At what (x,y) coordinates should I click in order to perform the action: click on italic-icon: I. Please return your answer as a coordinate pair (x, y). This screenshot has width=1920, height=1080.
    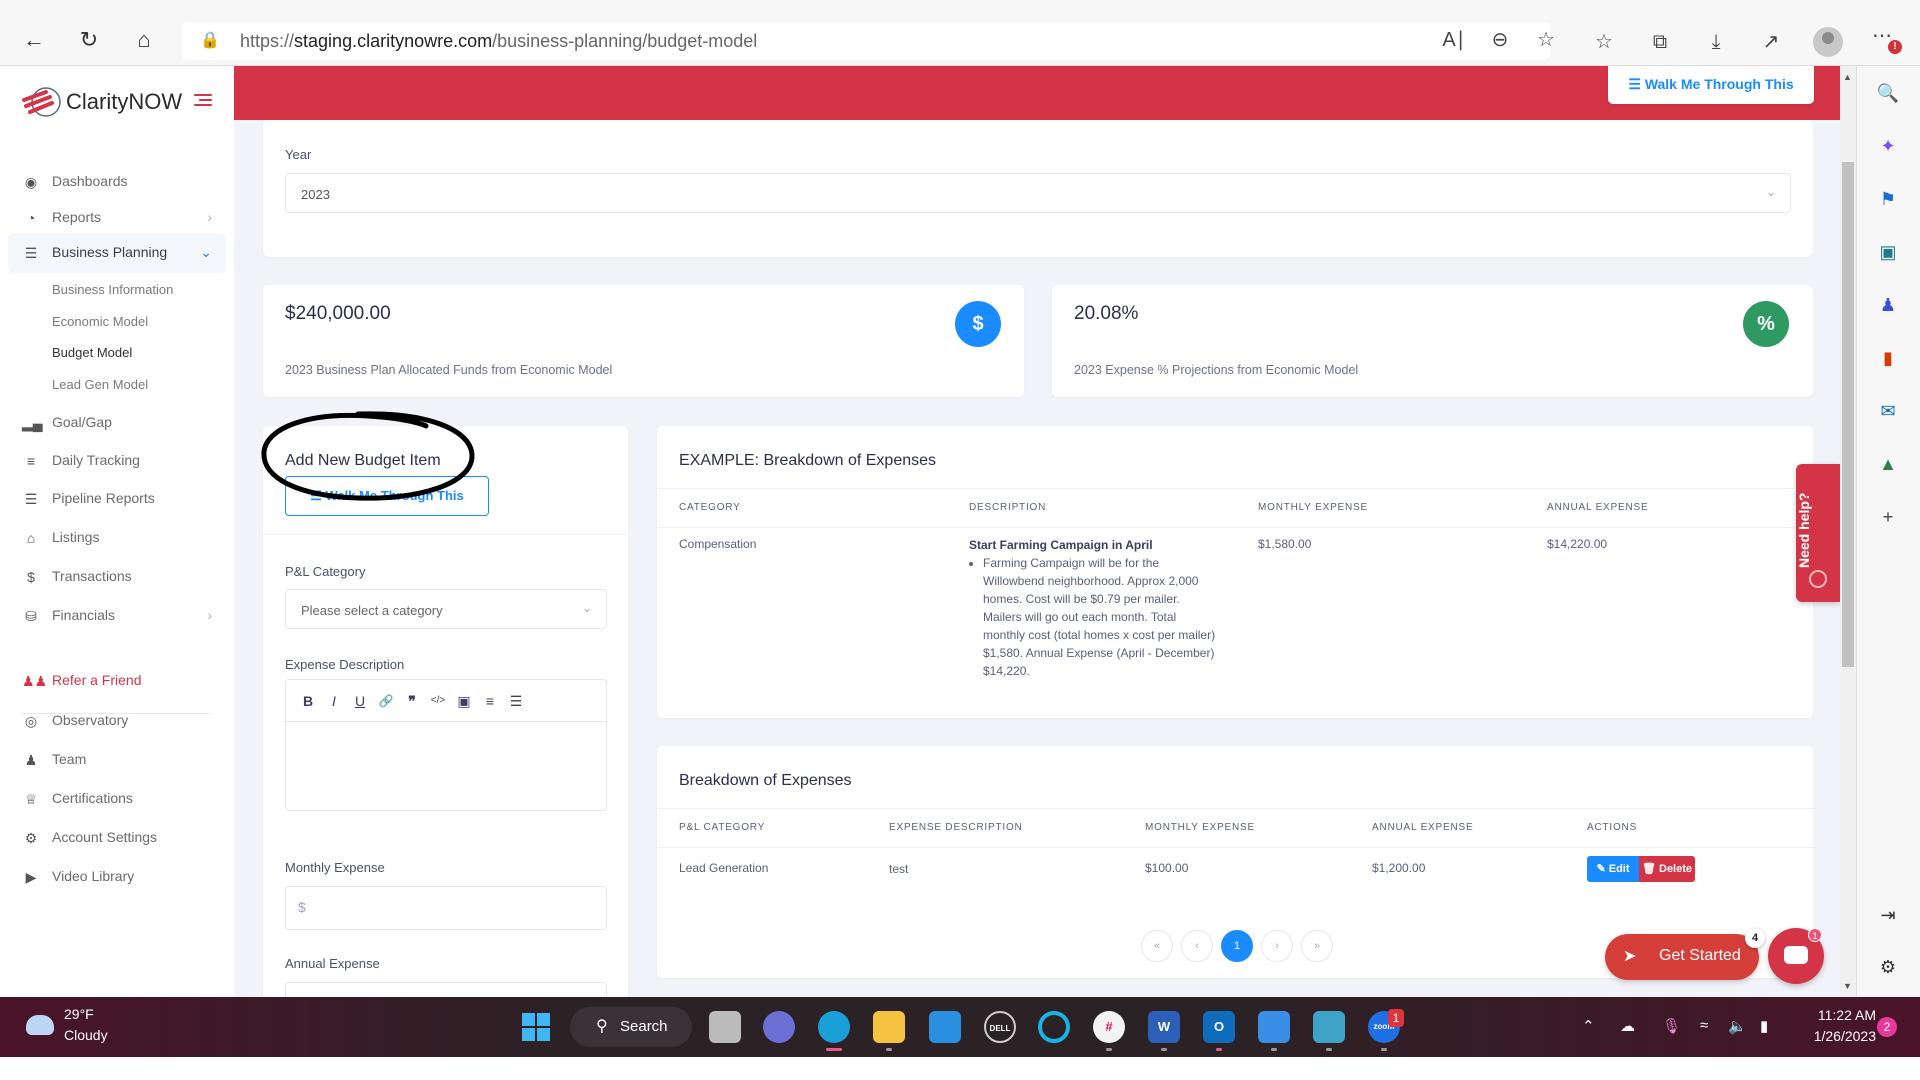
    Looking at the image, I should click on (334, 701).